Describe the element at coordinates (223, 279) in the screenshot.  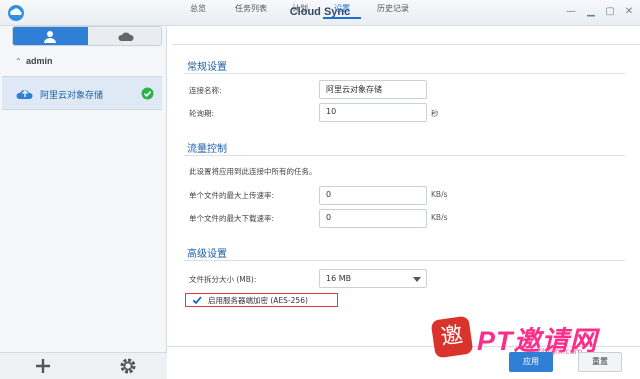
I see `split-size-label: 文件拆分大小 (MB):` at that location.